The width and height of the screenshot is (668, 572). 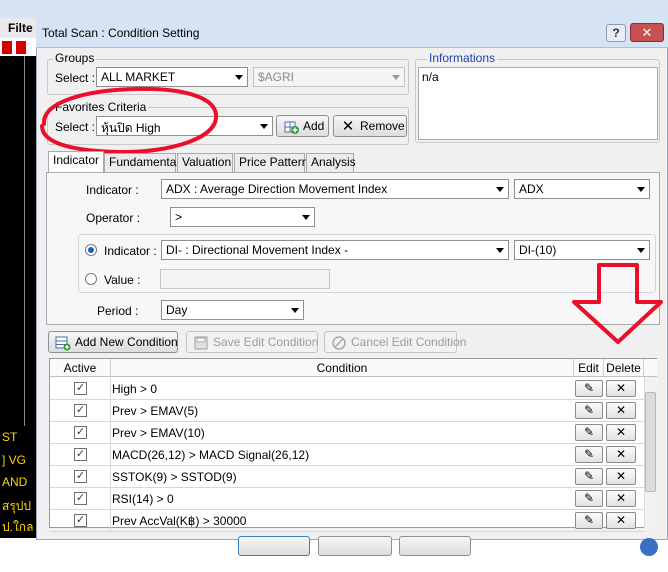 I want to click on indicator-label: Indicator :, so click(x=112, y=190).